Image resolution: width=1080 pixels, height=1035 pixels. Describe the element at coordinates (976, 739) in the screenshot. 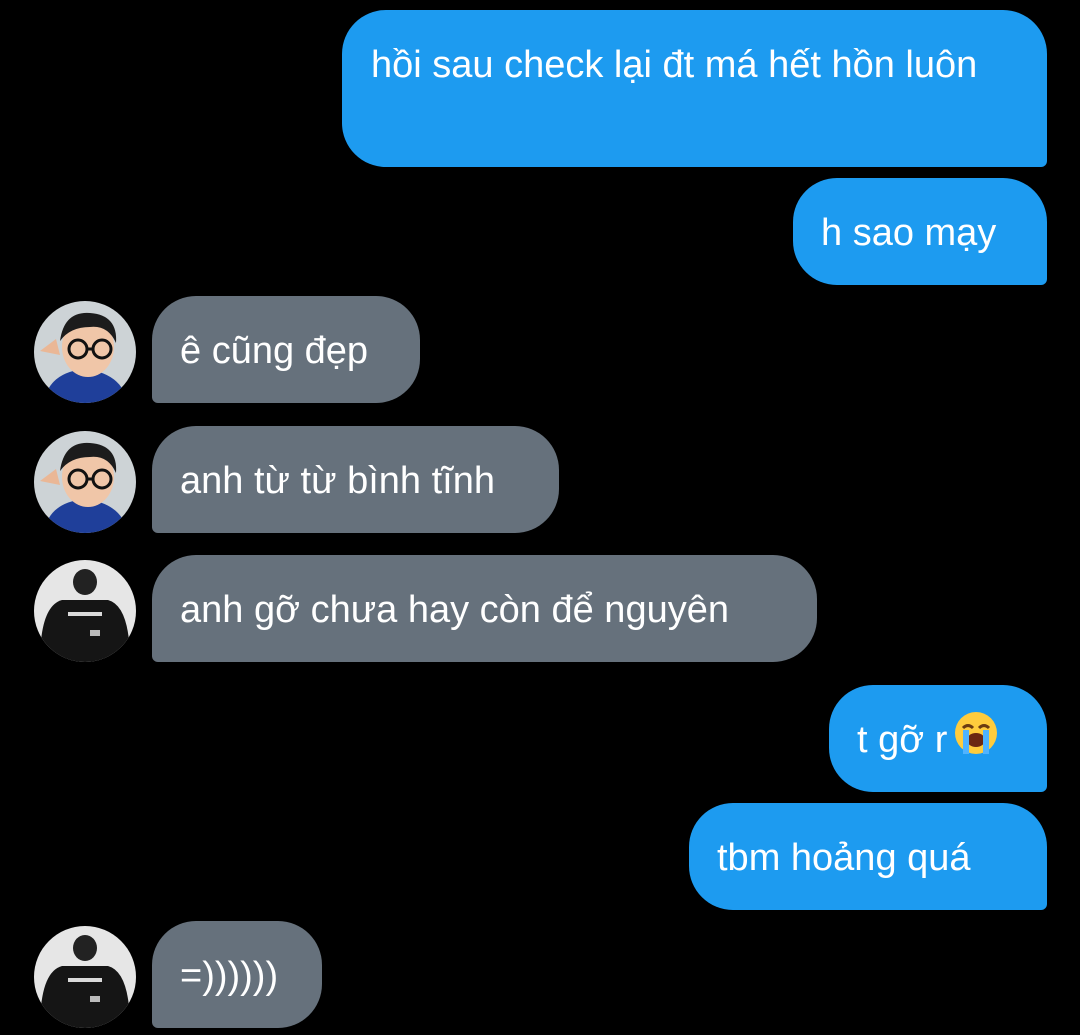

I see `loudly-crying-face-icon` at that location.